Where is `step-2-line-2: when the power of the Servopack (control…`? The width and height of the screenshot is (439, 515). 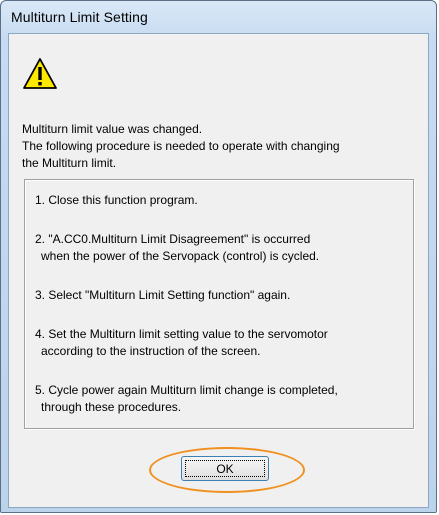 step-2-line-2: when the power of the Servopack (control… is located at coordinates (180, 256).